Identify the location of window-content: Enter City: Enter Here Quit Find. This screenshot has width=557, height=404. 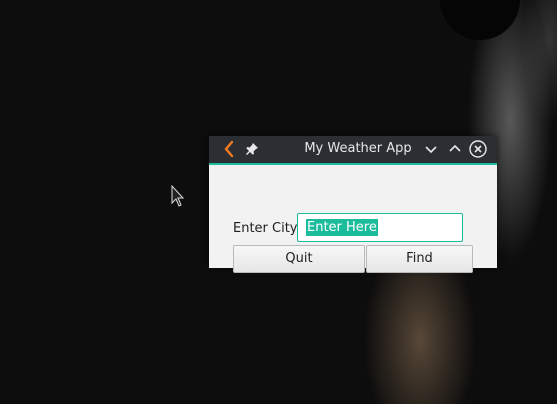
(353, 219).